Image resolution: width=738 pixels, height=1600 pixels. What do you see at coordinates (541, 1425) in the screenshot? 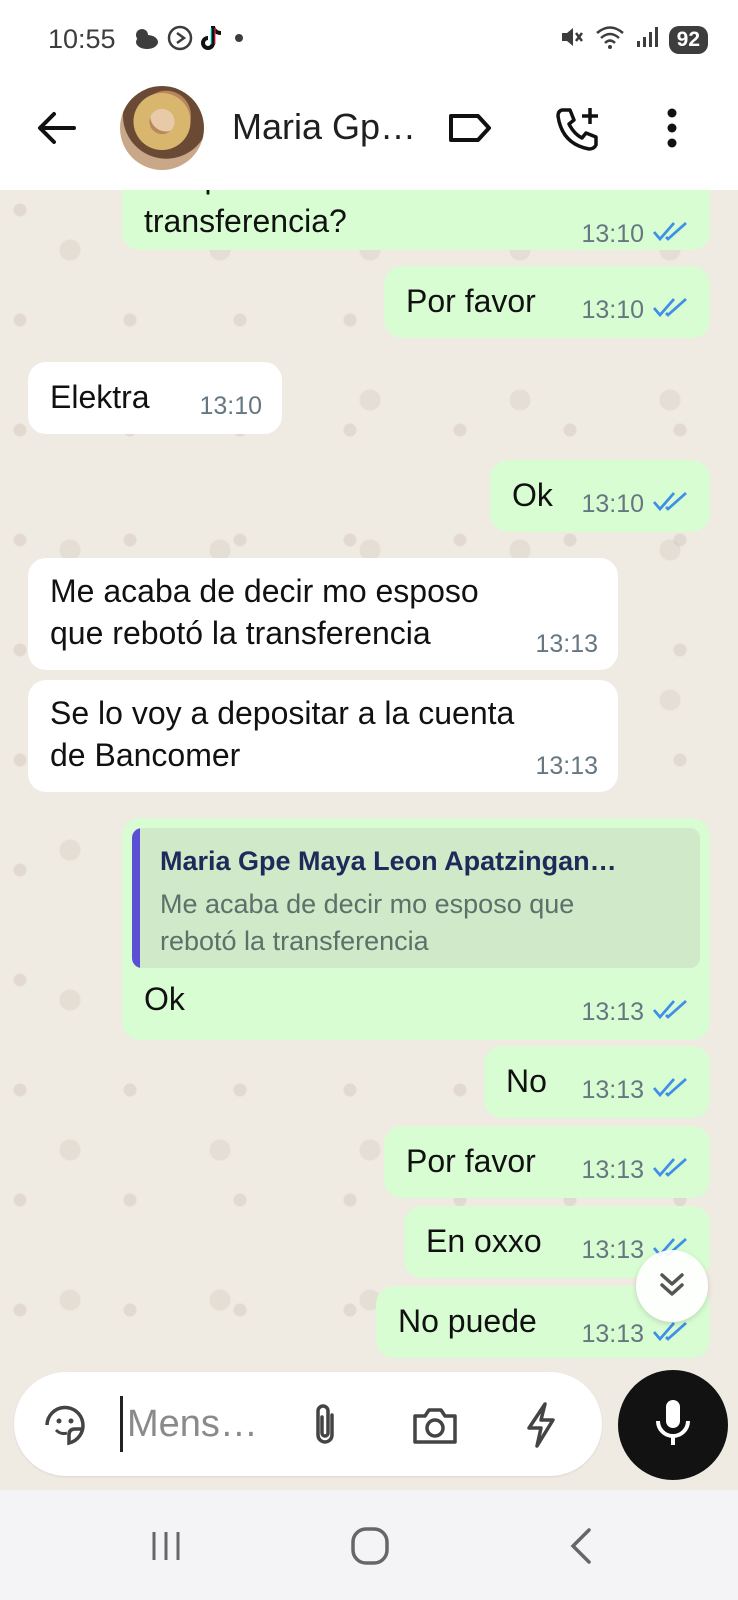
I see `flash-icon` at bounding box center [541, 1425].